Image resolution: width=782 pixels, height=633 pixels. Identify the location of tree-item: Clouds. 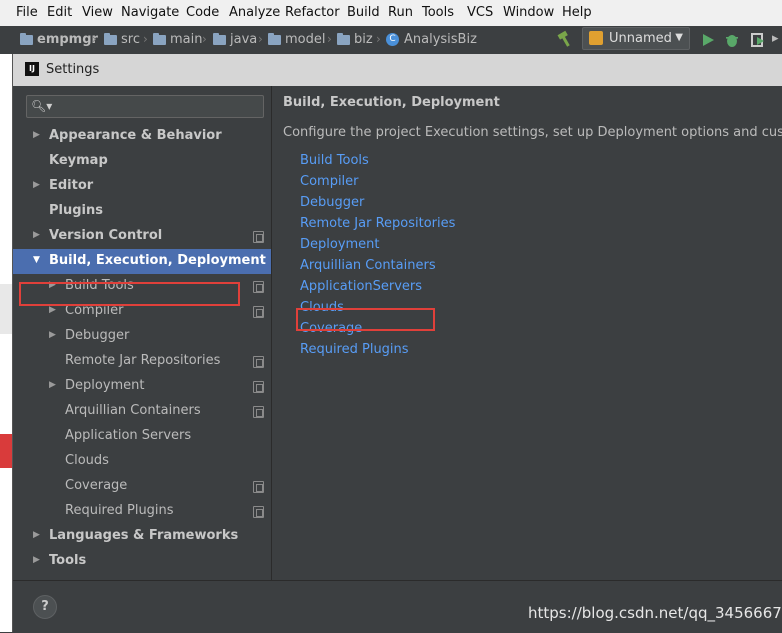
(142, 461).